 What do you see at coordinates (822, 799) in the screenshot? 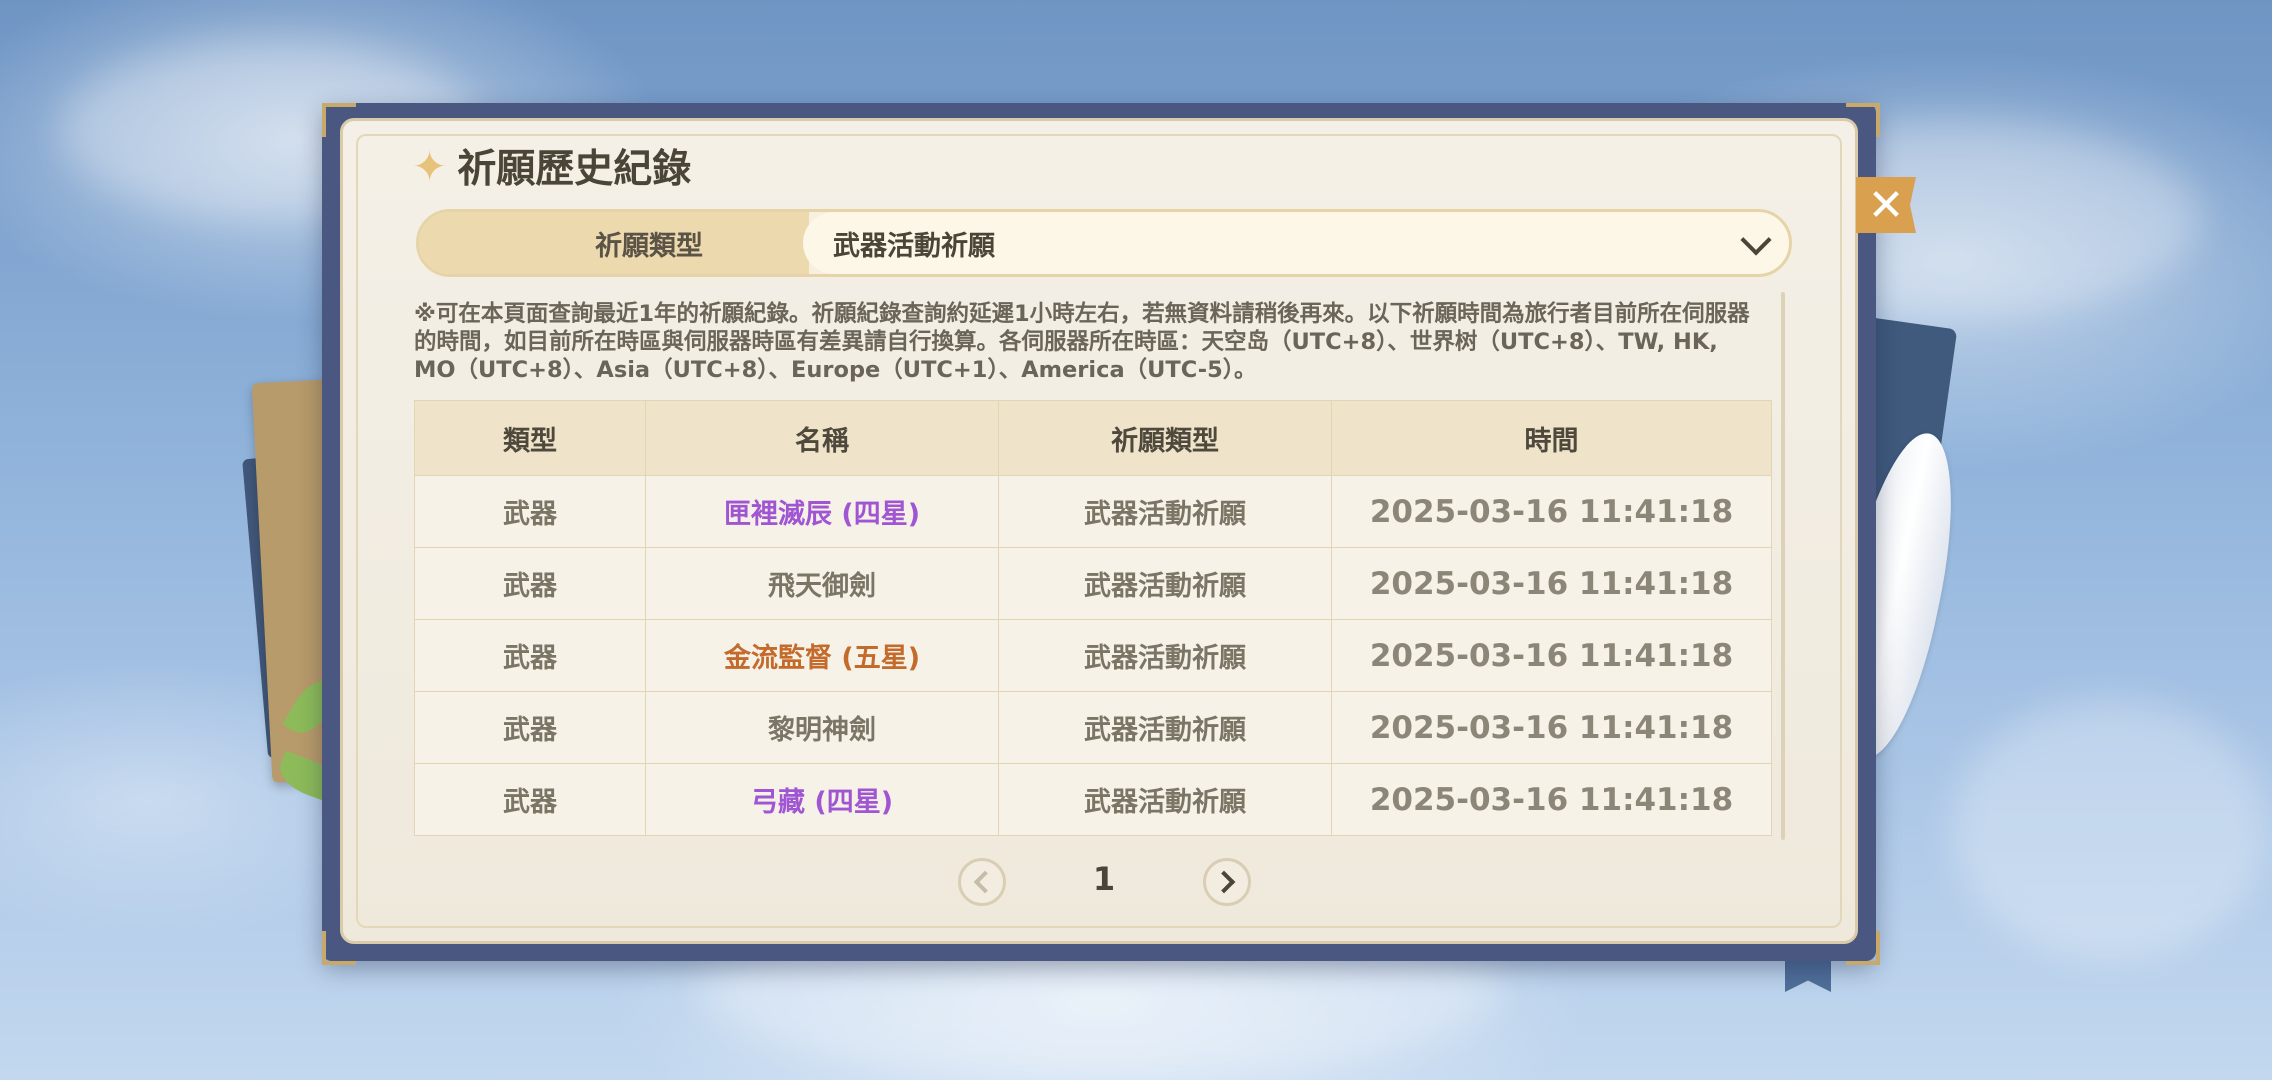
I see `cell-item-name: 弓藏 (四星)` at bounding box center [822, 799].